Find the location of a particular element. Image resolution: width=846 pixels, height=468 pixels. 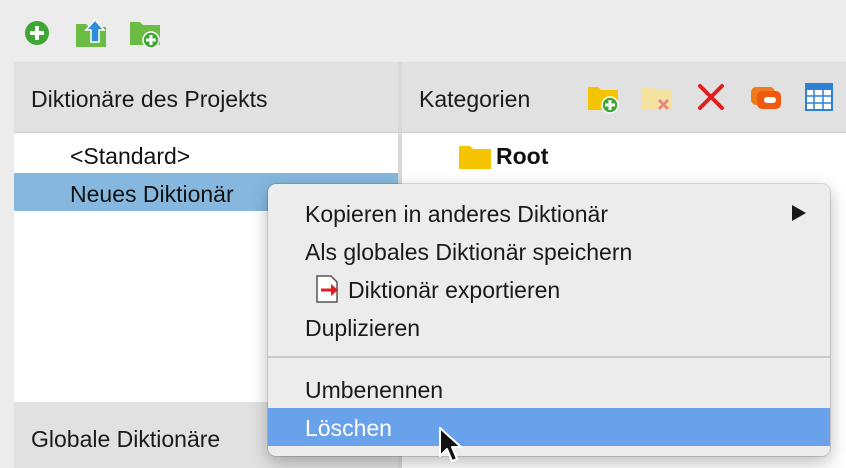

categories-header: Kategorien is located at coordinates (624, 97).